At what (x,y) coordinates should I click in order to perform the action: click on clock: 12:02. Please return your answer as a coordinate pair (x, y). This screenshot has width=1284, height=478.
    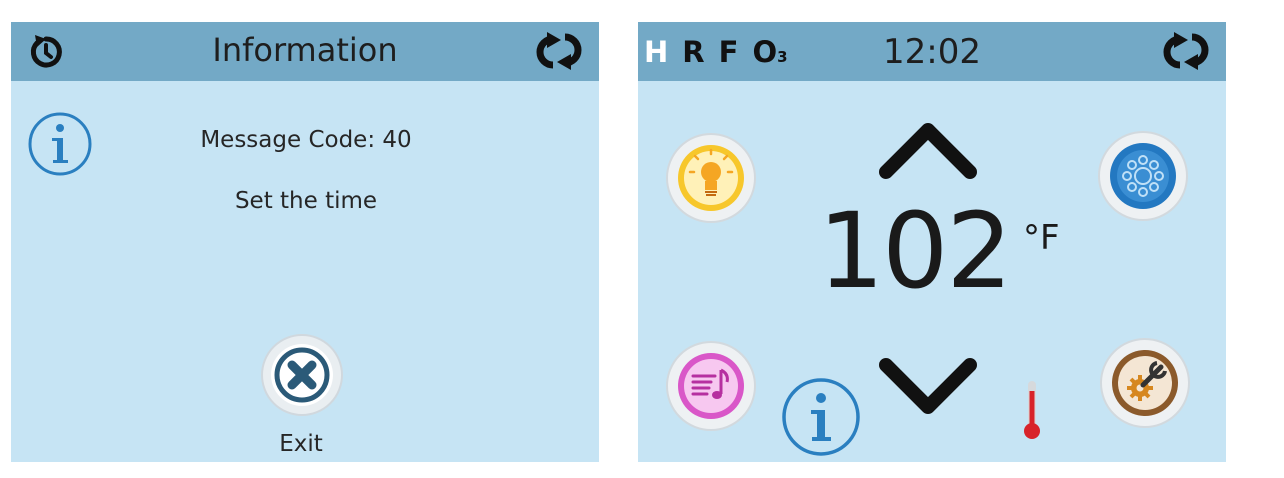
    Looking at the image, I should click on (932, 52).